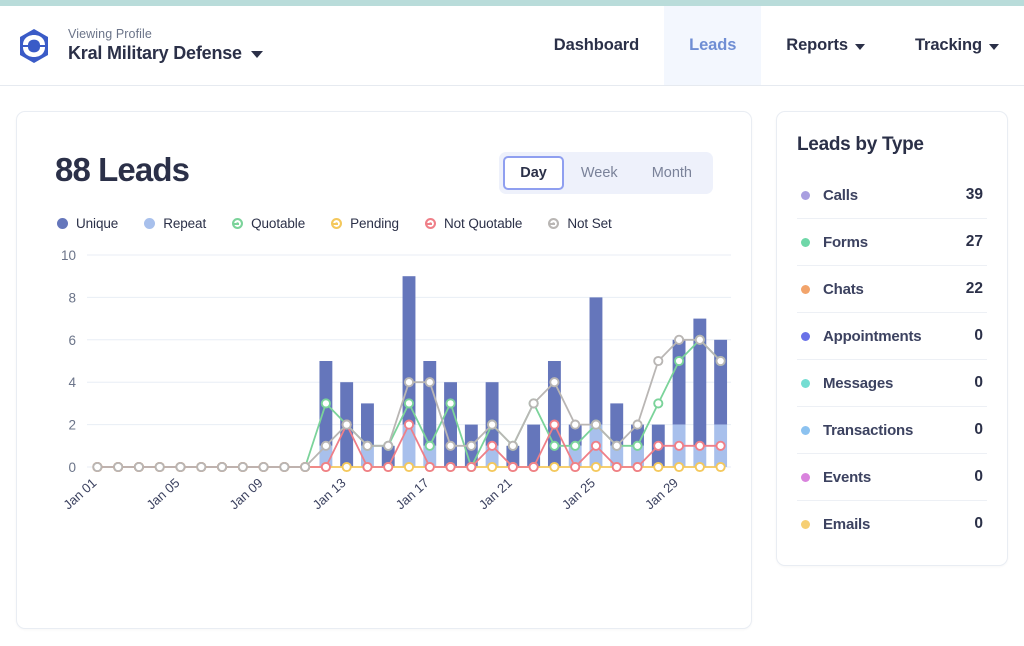 This screenshot has width=1024, height=646. What do you see at coordinates (868, 430) in the screenshot?
I see `lead-type-label: Transactions` at bounding box center [868, 430].